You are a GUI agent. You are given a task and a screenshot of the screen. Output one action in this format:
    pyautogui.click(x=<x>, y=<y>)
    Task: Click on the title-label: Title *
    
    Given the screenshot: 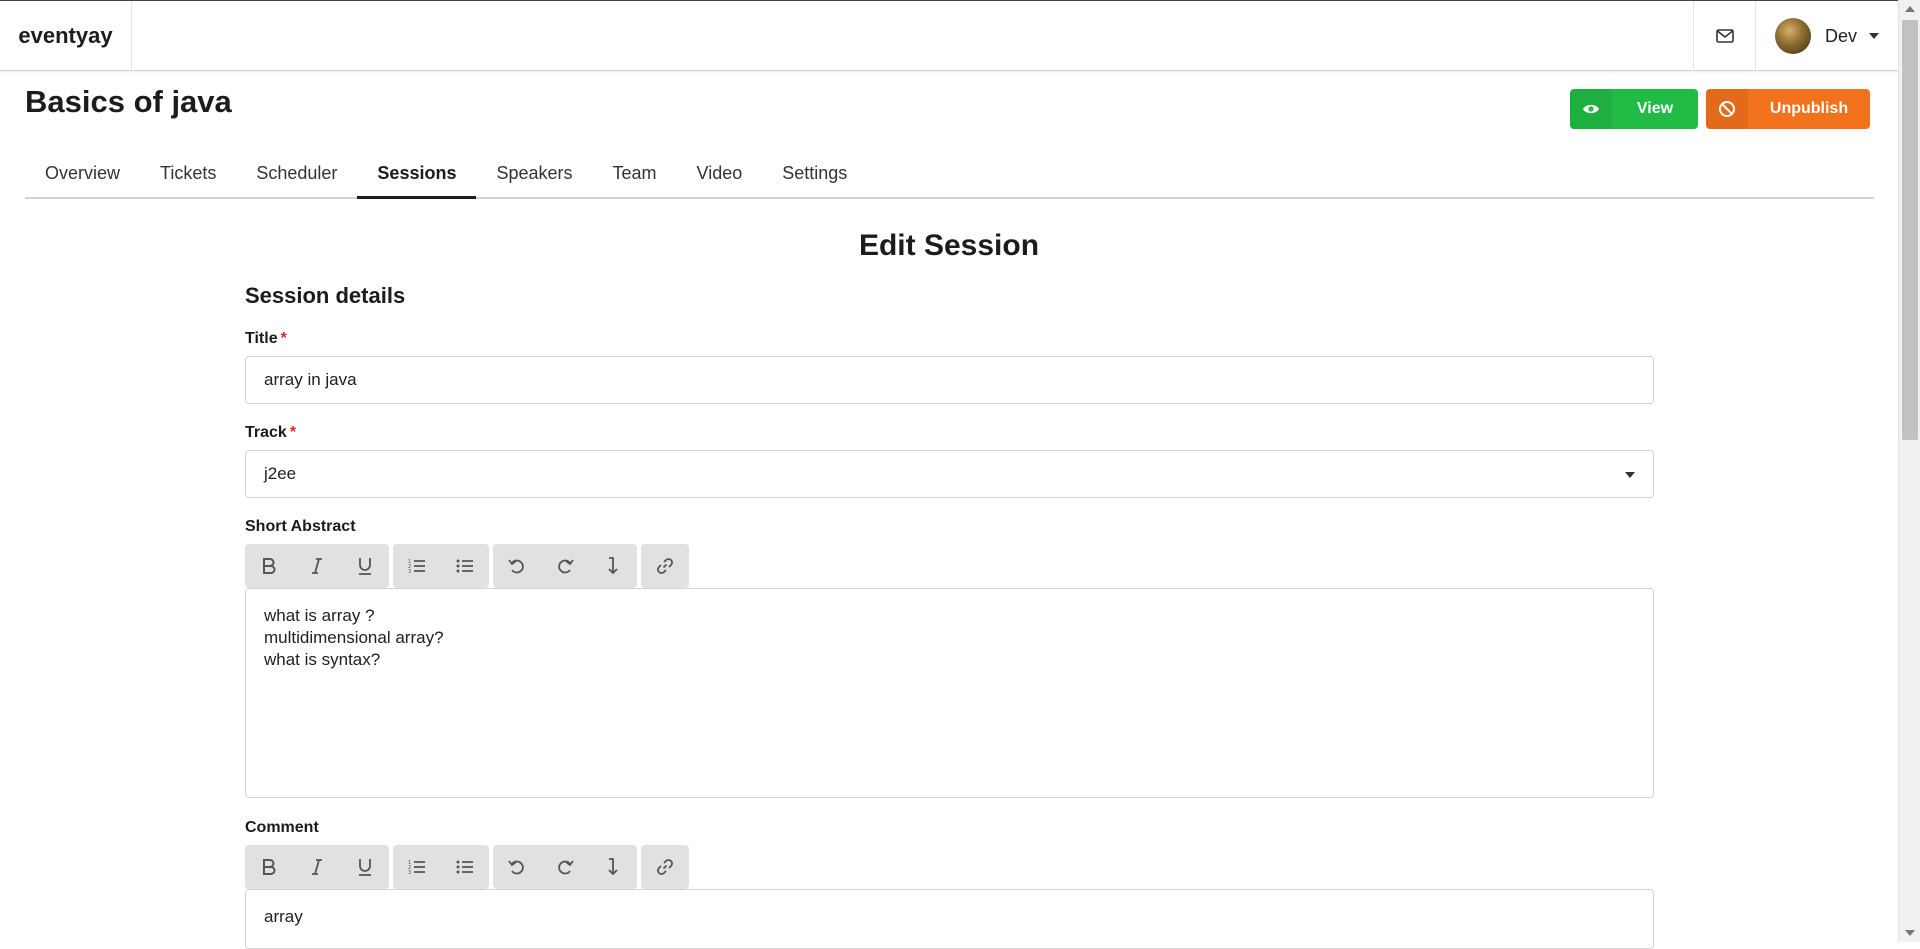 What is the action you would take?
    pyautogui.click(x=266, y=339)
    